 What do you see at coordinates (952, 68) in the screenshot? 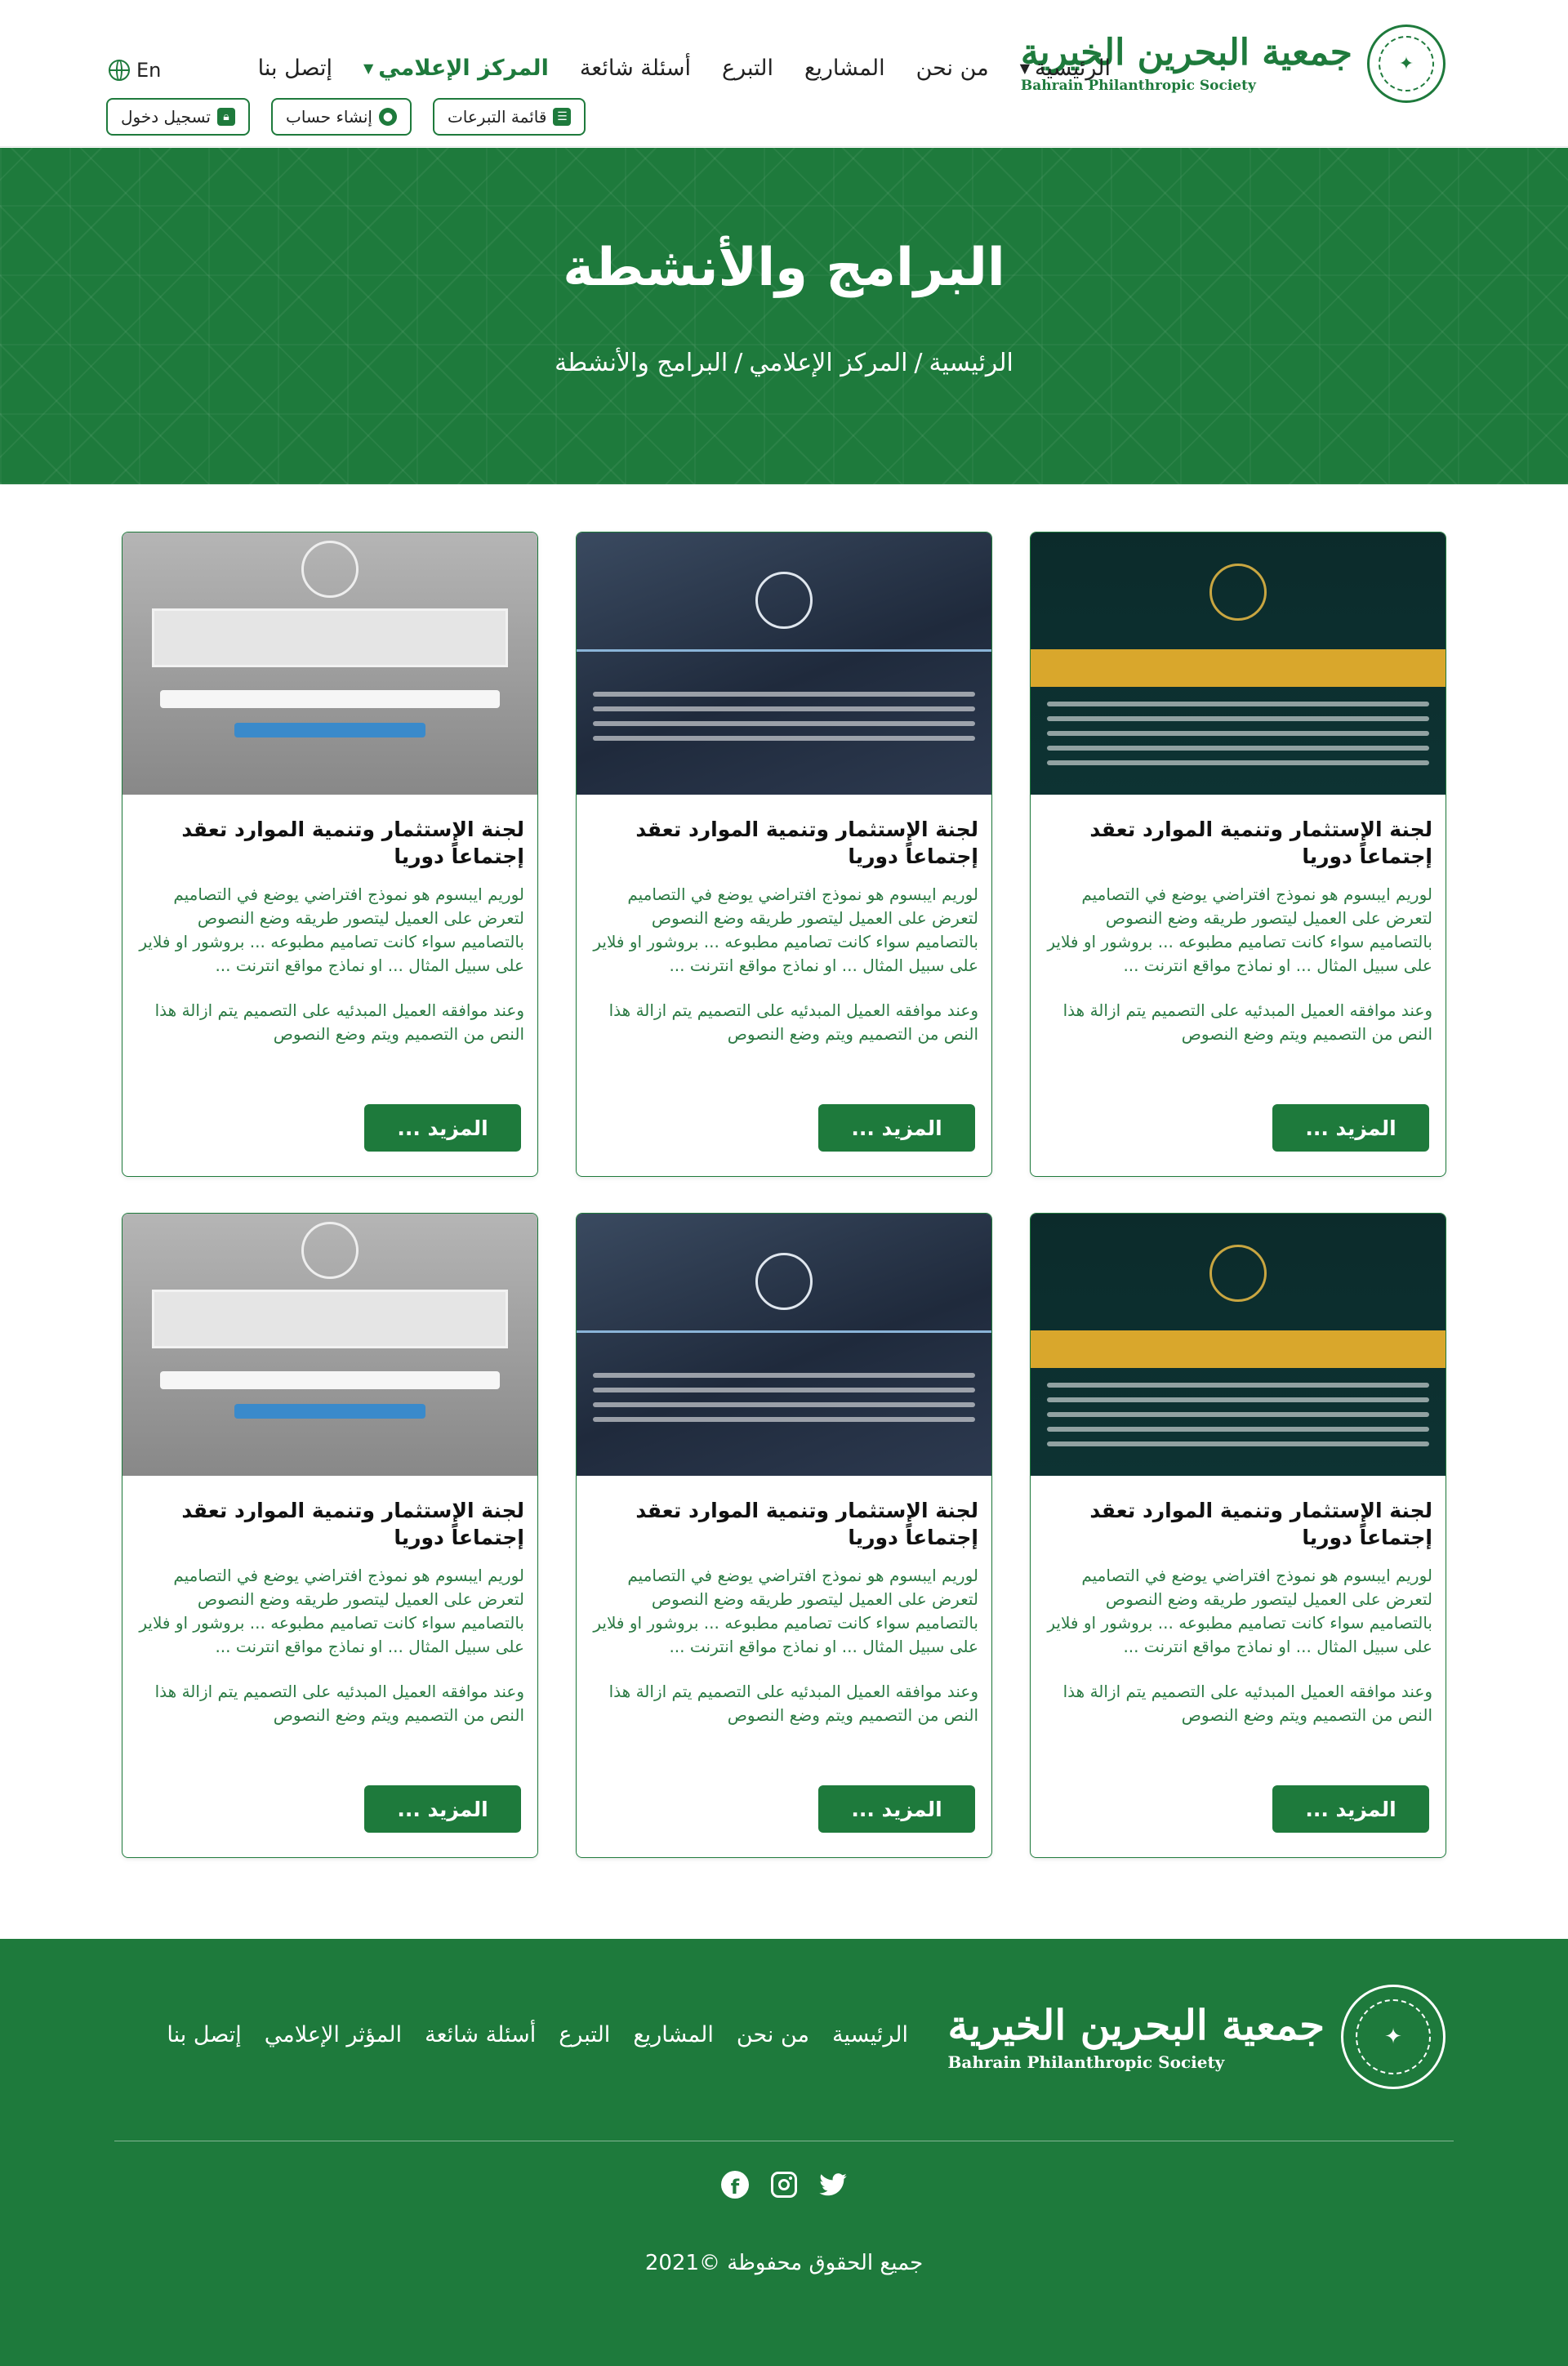
I see `nav-item-about: من نحن` at bounding box center [952, 68].